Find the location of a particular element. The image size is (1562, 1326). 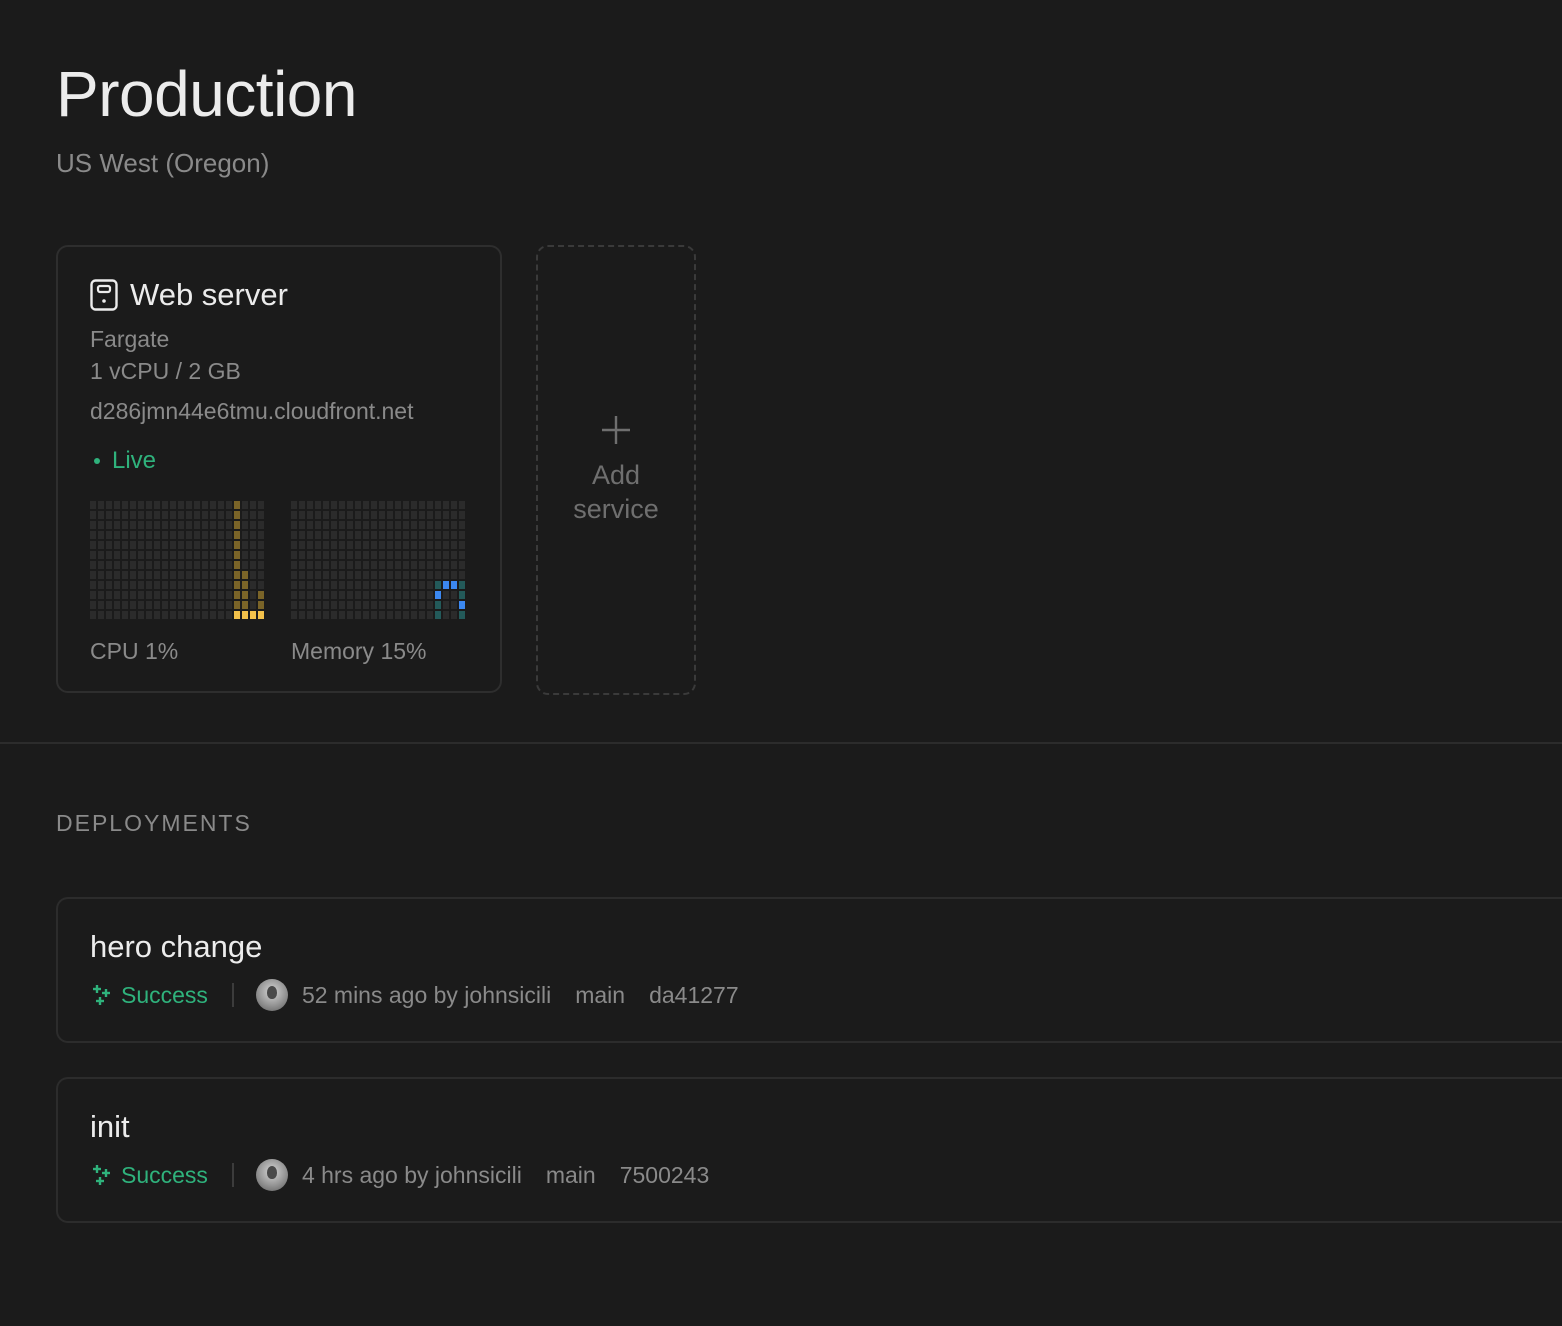

add-service-button: Add service is located at coordinates (616, 470).